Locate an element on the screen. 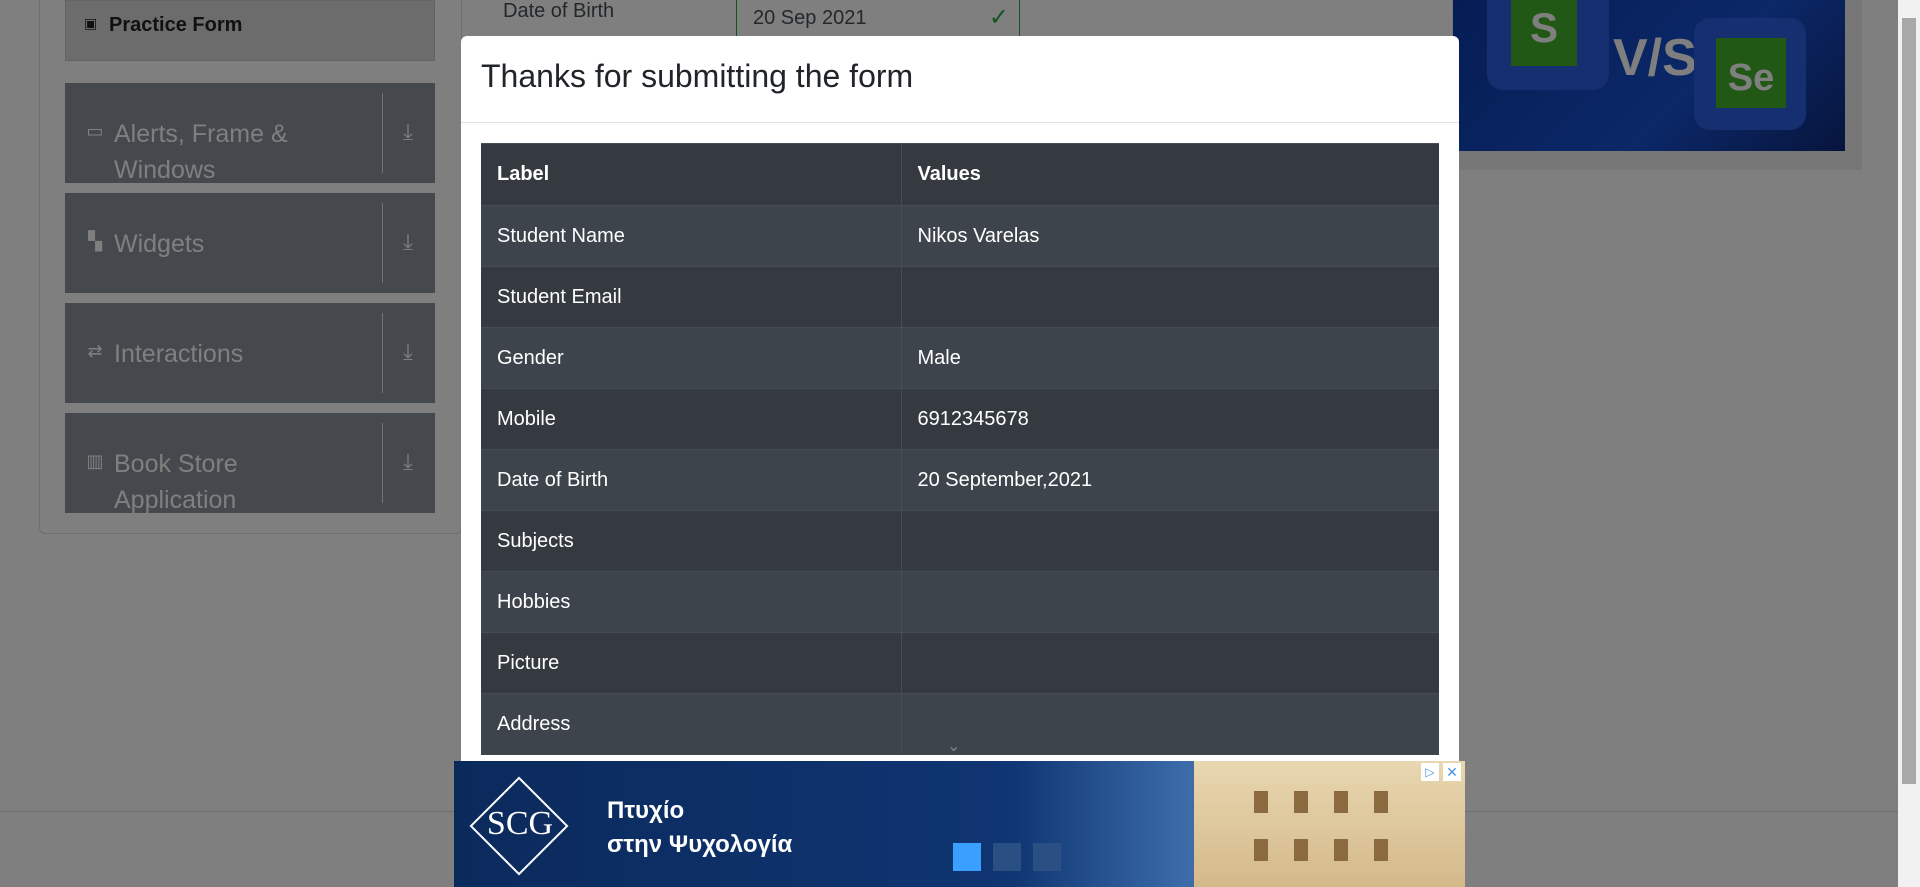  column-header-values: Values is located at coordinates (1170, 174).